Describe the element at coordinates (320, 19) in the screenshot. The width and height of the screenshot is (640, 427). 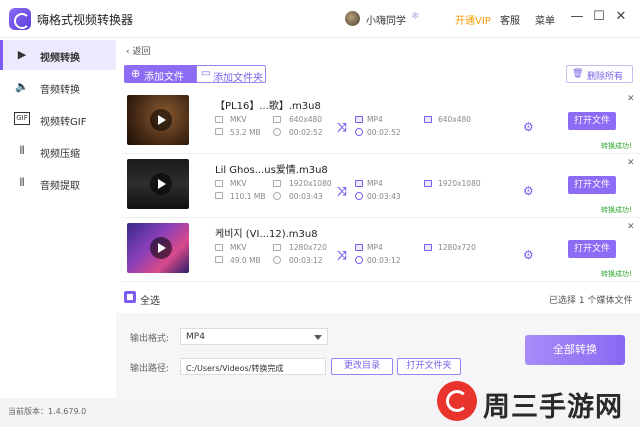
I see `title-bar: 嗨格式视频转换器 小嗨同学 ❄ 开通VIP 客服 菜单 — ☐ ✕` at that location.